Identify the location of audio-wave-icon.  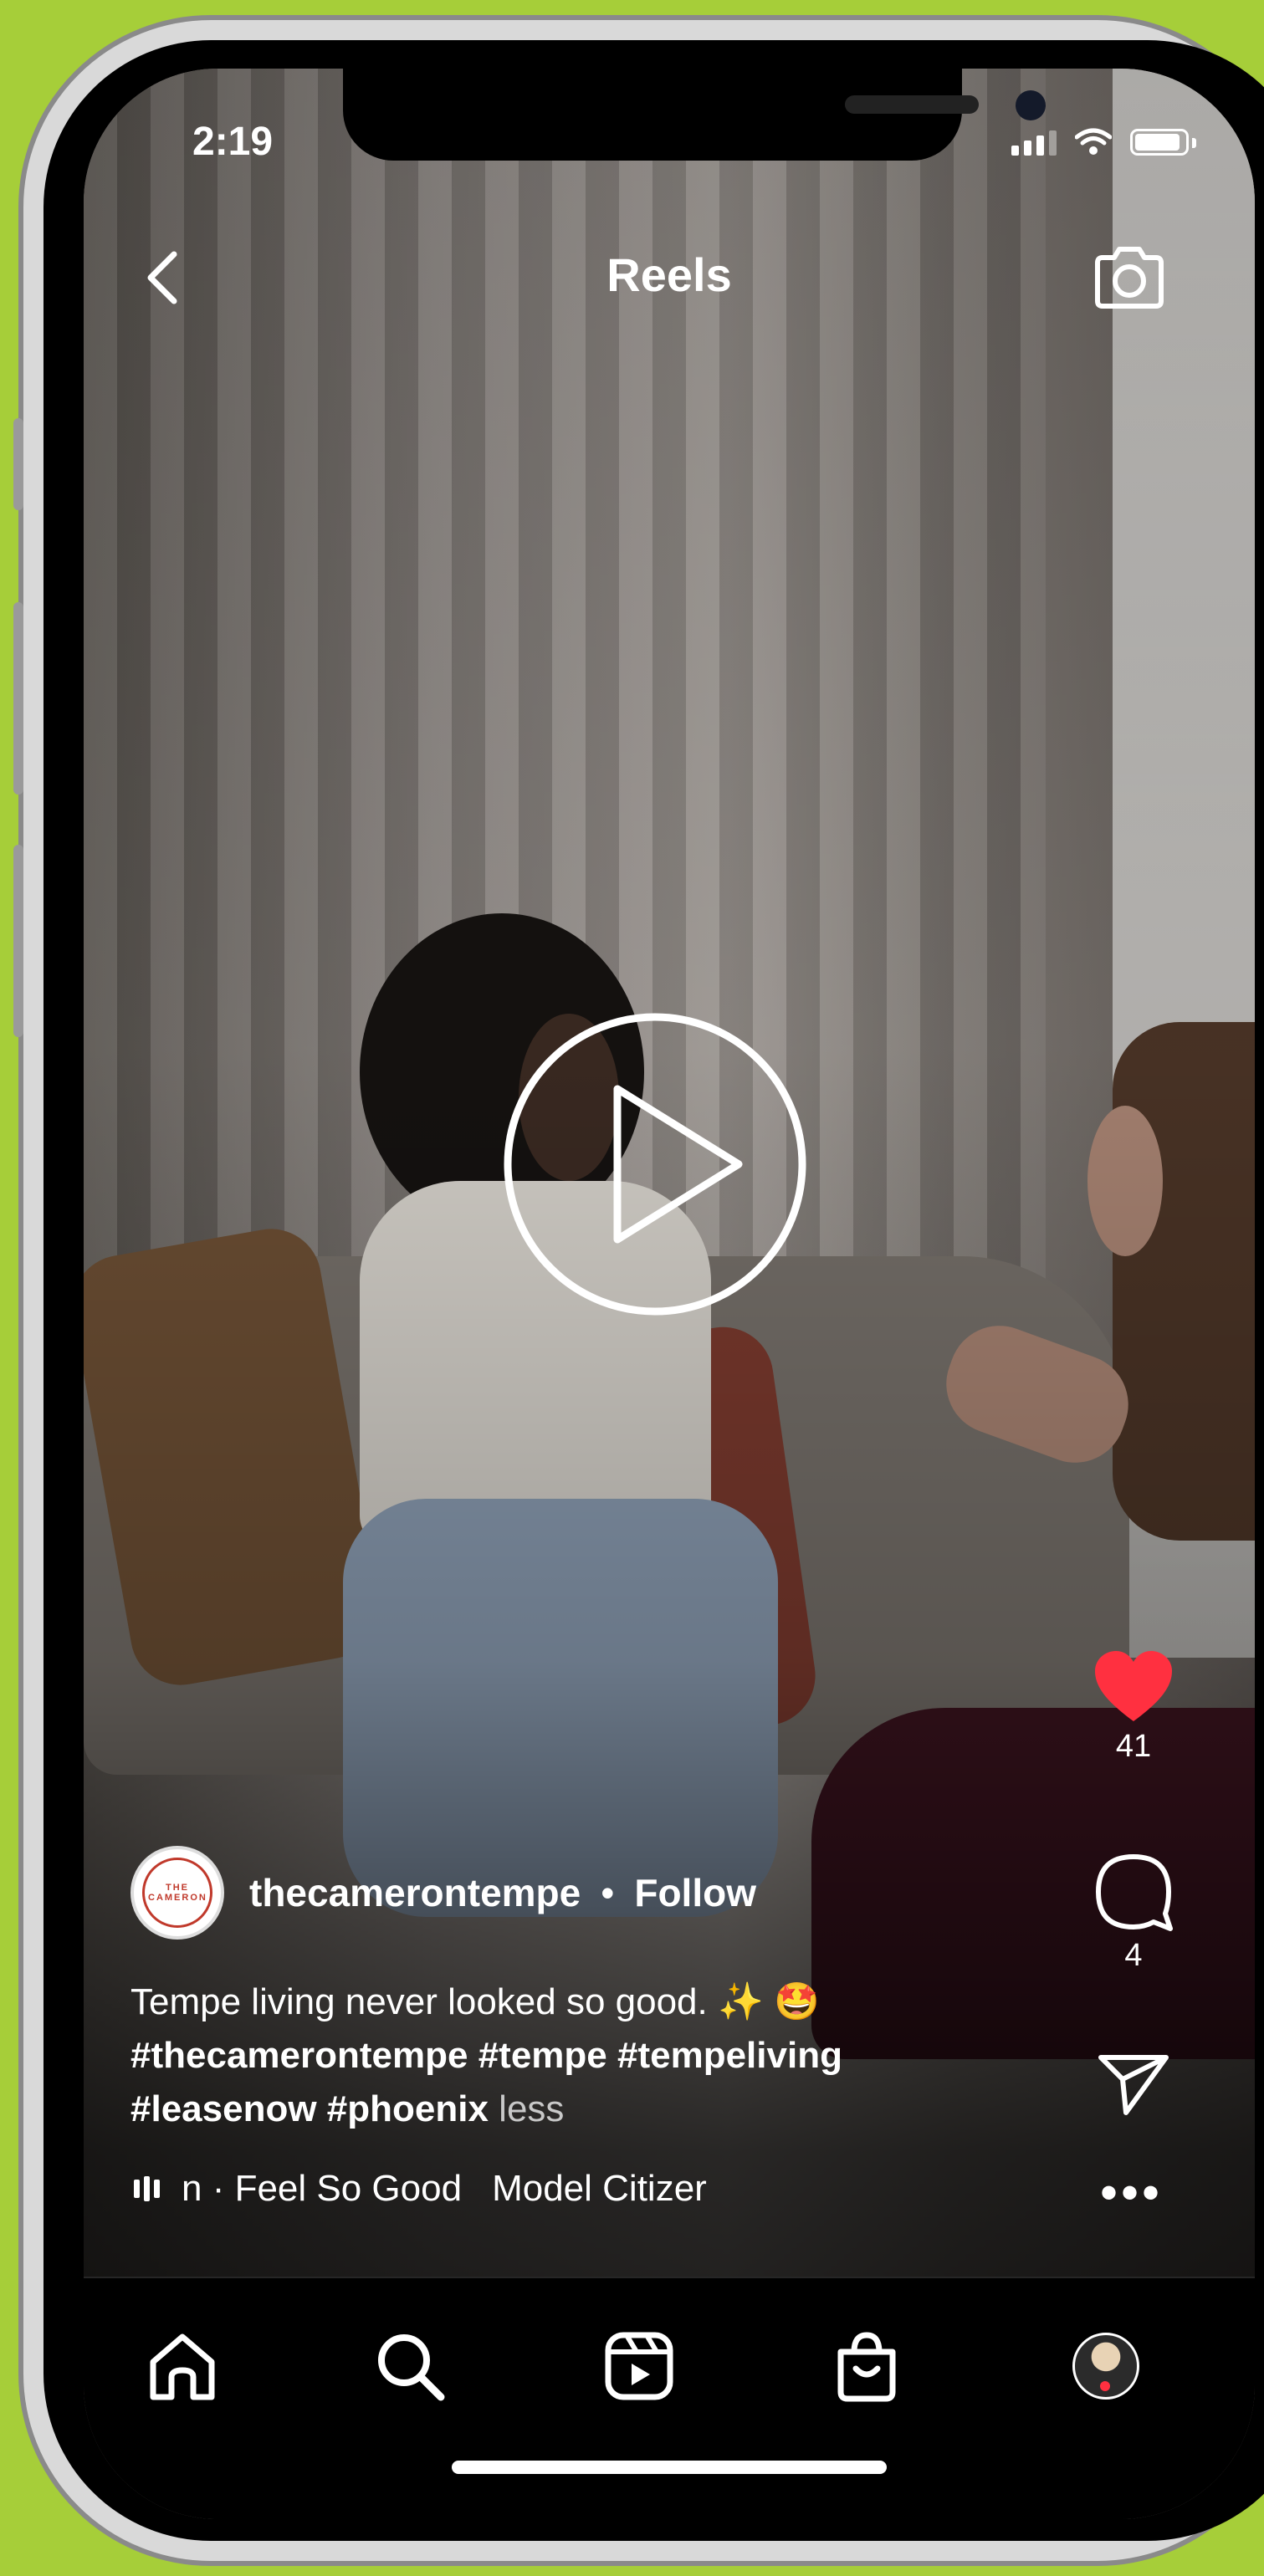
(147, 2188).